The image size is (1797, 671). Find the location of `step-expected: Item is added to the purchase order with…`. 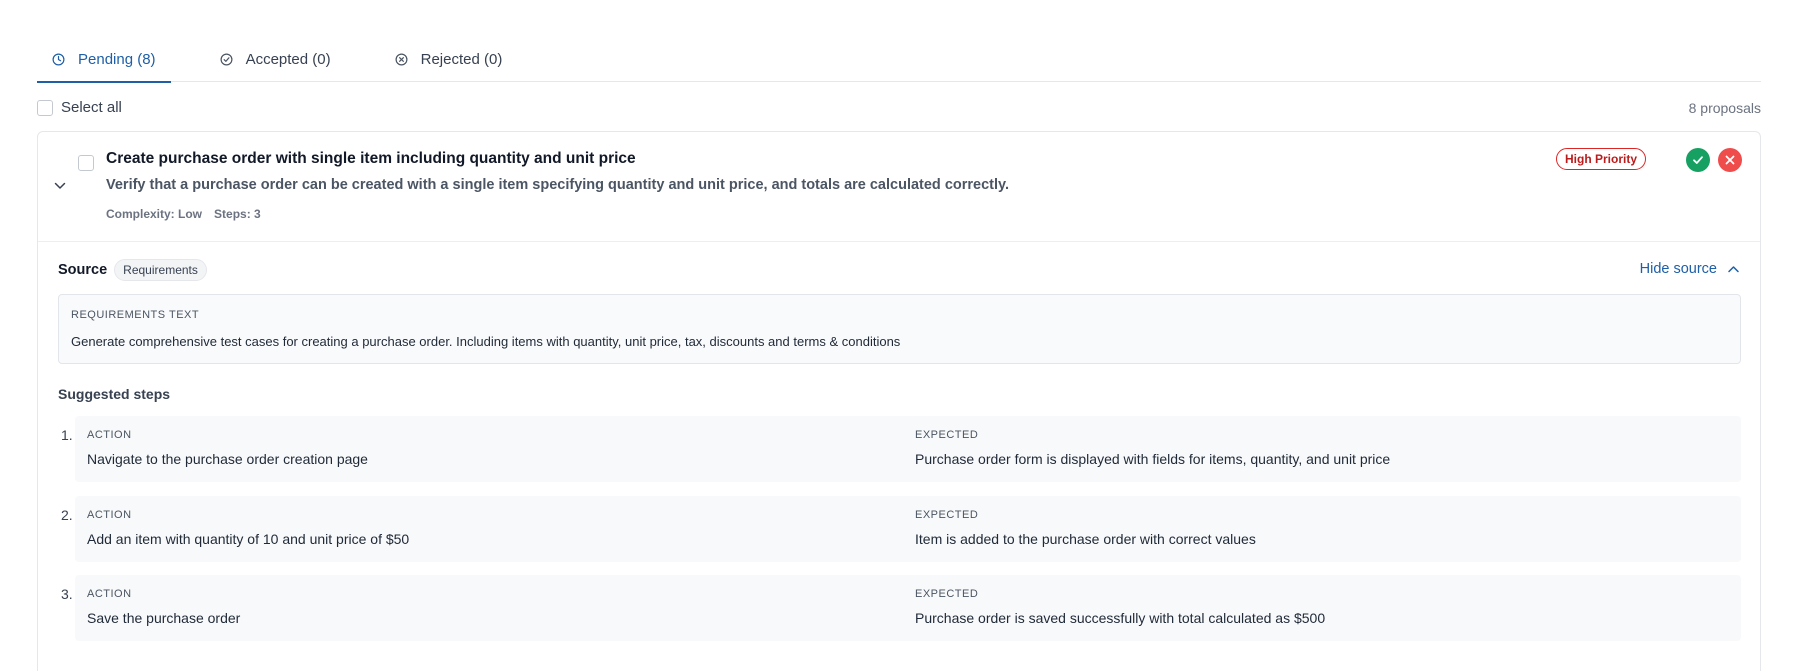

step-expected: Item is added to the purchase order with… is located at coordinates (1085, 539).